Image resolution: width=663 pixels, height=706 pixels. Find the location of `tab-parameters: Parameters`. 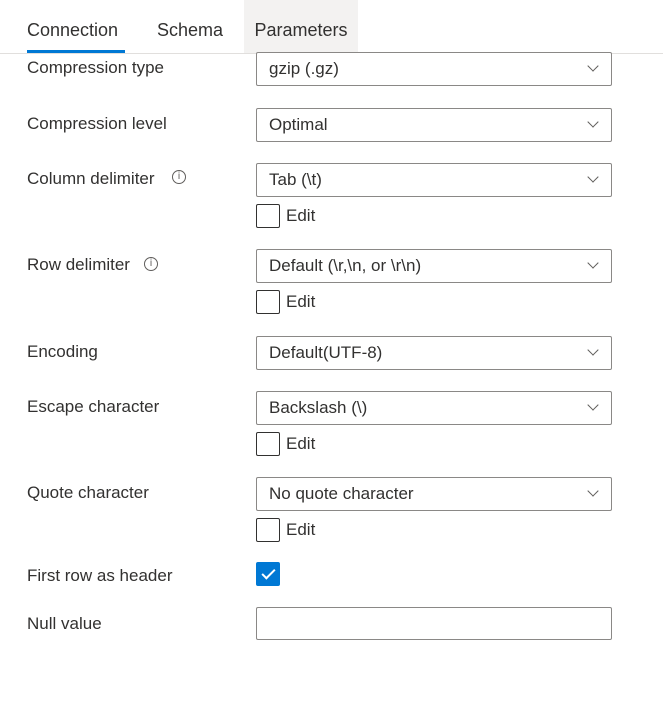

tab-parameters: Parameters is located at coordinates (301, 26).